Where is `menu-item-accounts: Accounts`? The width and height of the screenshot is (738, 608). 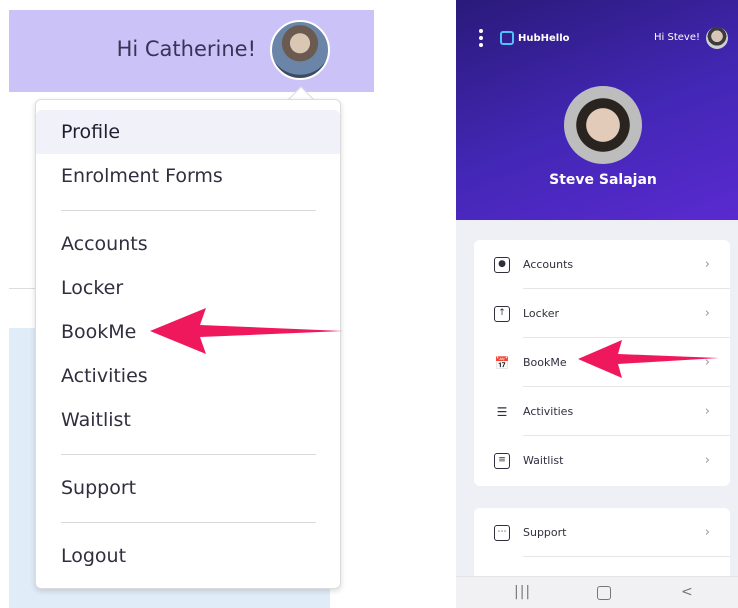 menu-item-accounts: Accounts is located at coordinates (188, 244).